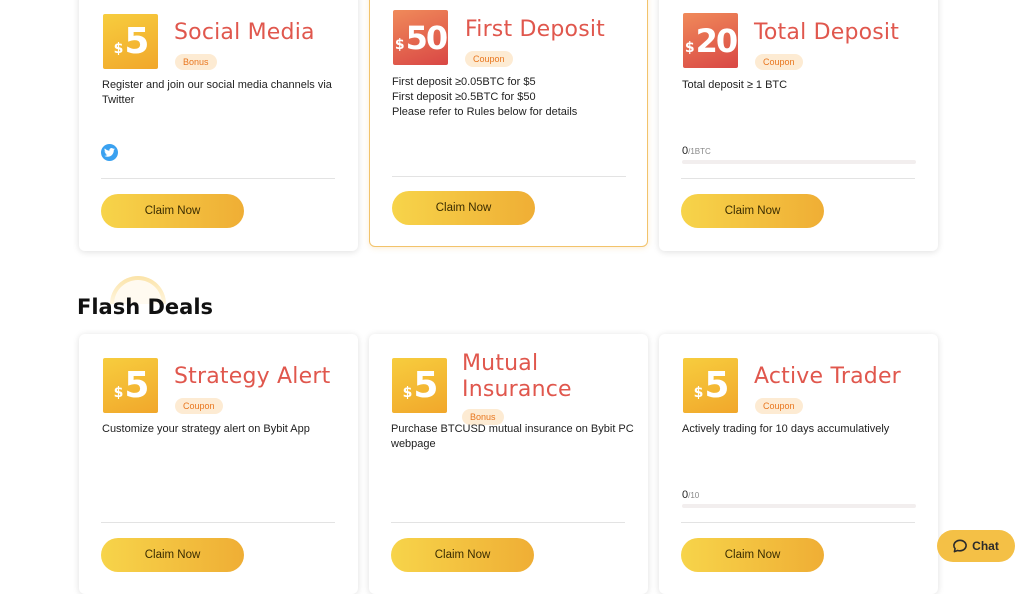  I want to click on progress-value: 0/1BTC, so click(696, 151).